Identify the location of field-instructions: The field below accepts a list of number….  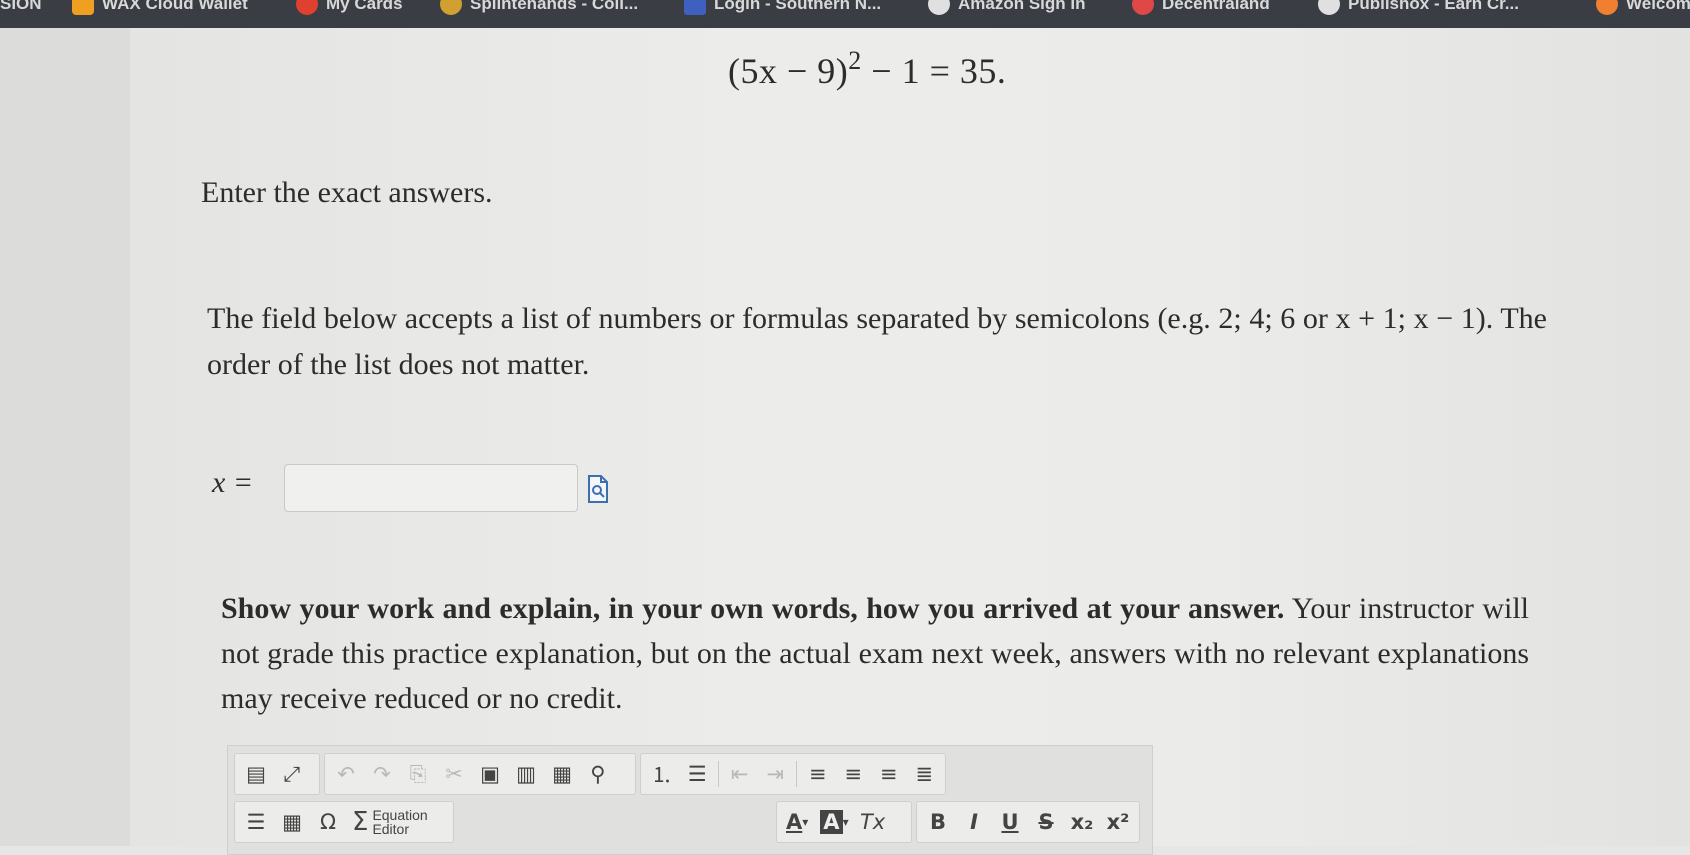
(877, 341).